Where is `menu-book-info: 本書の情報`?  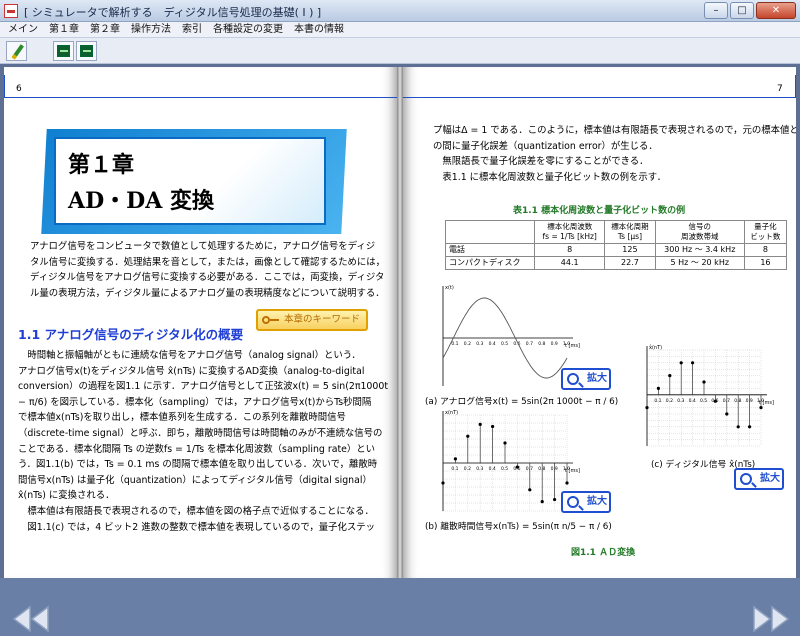
menu-book-info: 本書の情報 is located at coordinates (319, 29).